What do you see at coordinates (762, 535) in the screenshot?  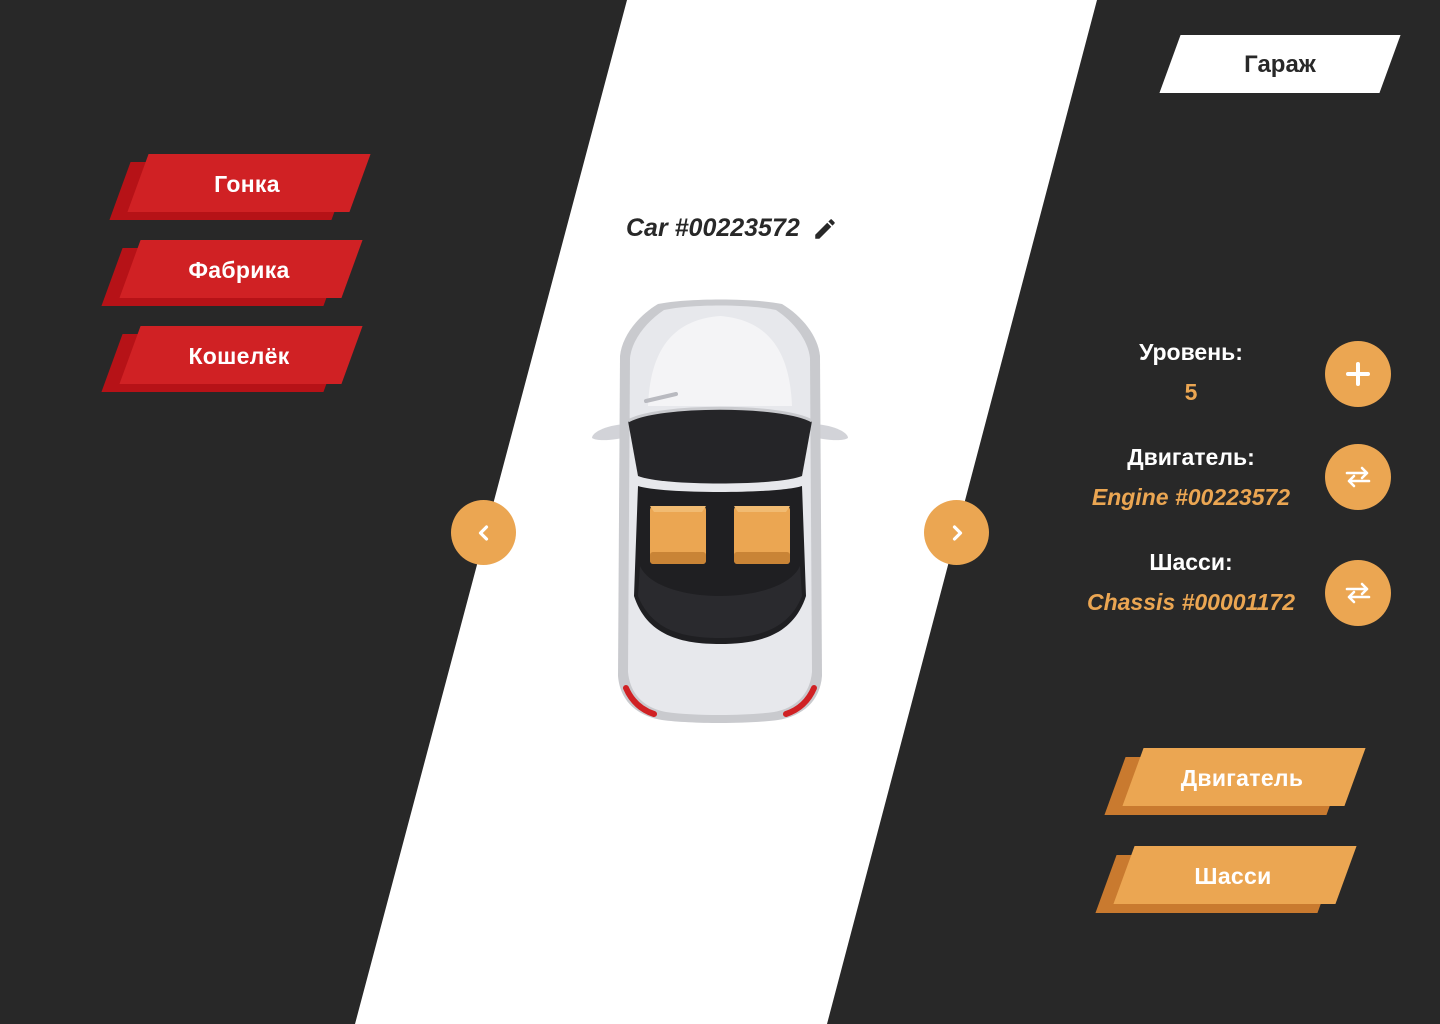 I see `right-seat` at bounding box center [762, 535].